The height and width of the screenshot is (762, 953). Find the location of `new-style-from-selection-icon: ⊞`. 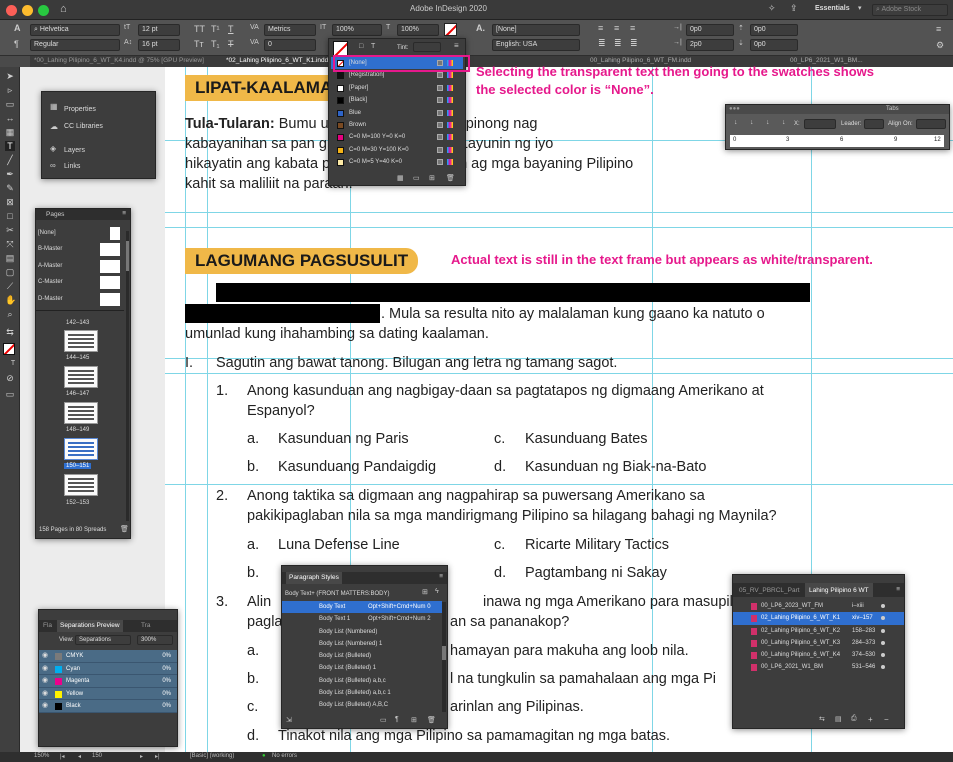

new-style-from-selection-icon: ⊞ is located at coordinates (425, 592).